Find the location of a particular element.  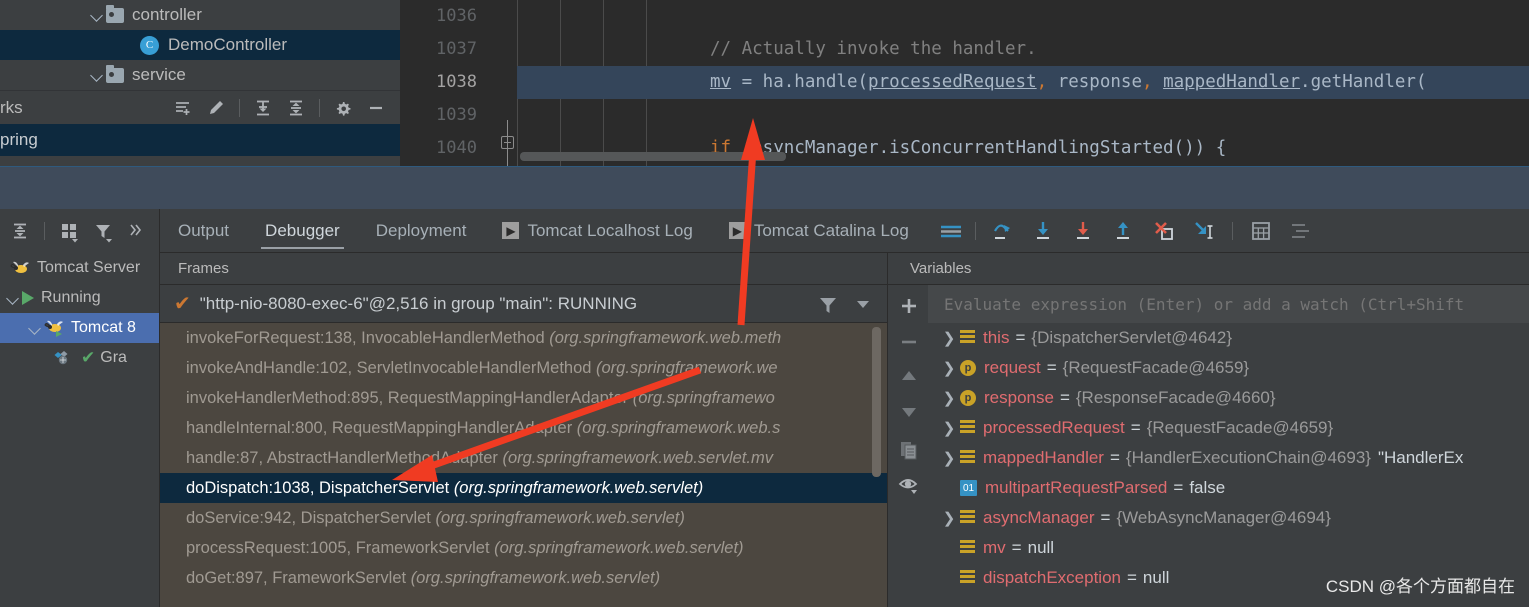

variable-row-multipartrequestparsed: ❯ 01 multipartRequestParsed = false is located at coordinates (1228, 488).